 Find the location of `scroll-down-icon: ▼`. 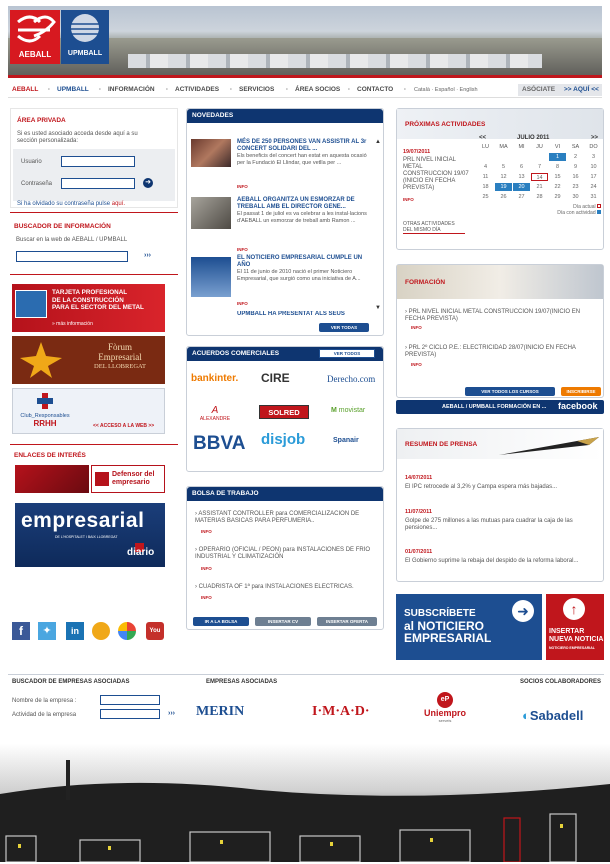

scroll-down-icon: ▼ is located at coordinates (378, 308).